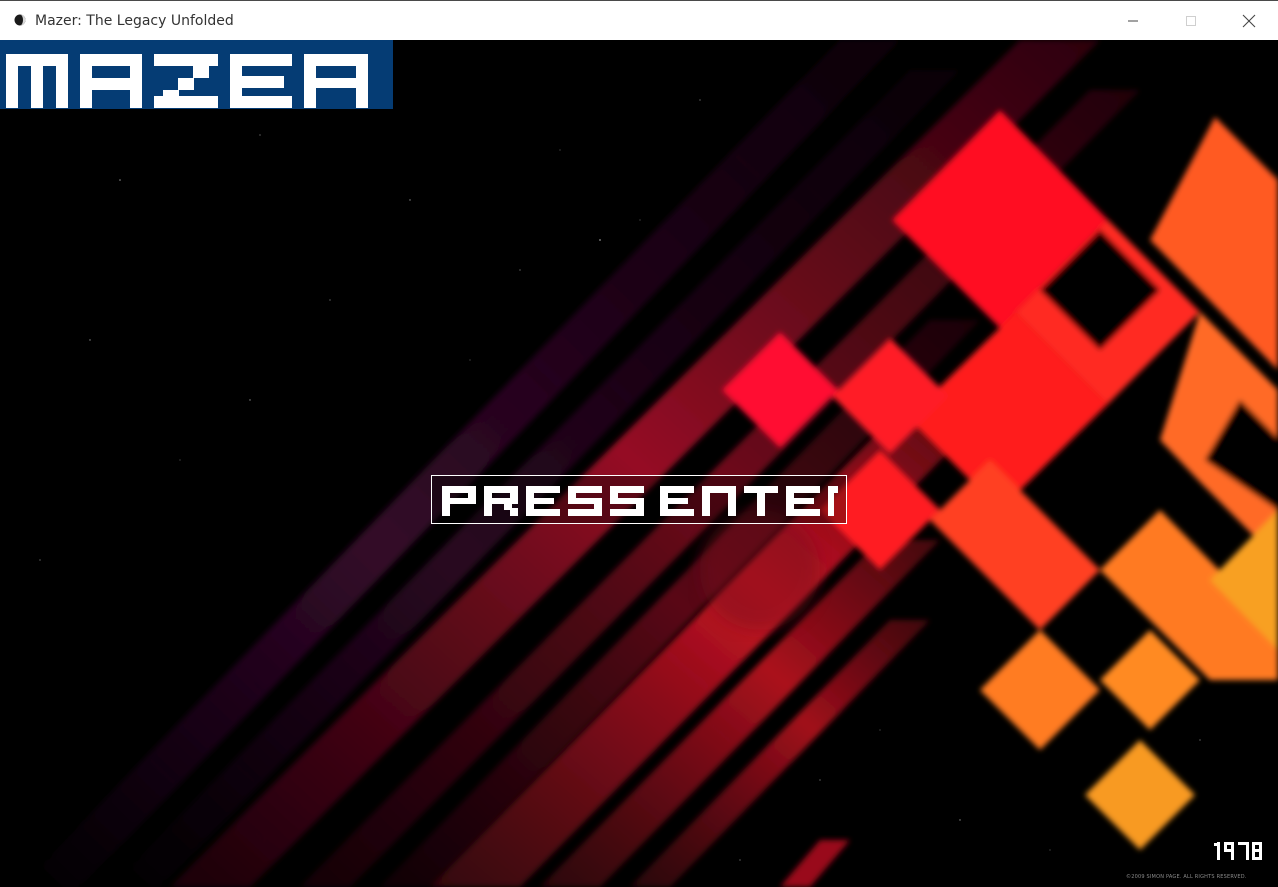 This screenshot has width=1278, height=887. I want to click on close-icon, so click(1249, 20).